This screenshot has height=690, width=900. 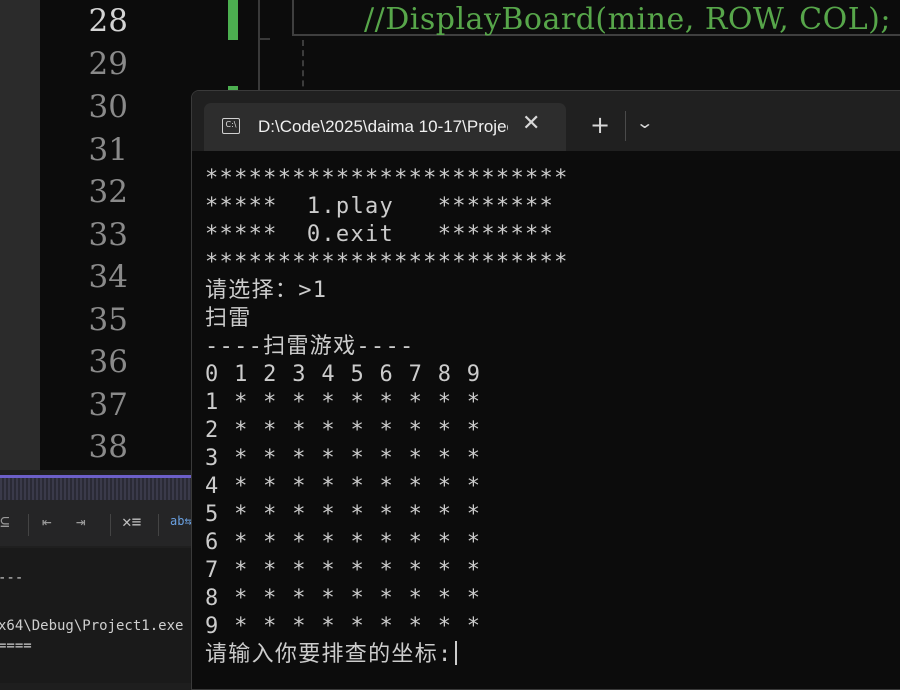 What do you see at coordinates (16, 646) in the screenshot?
I see `output-line: ====` at bounding box center [16, 646].